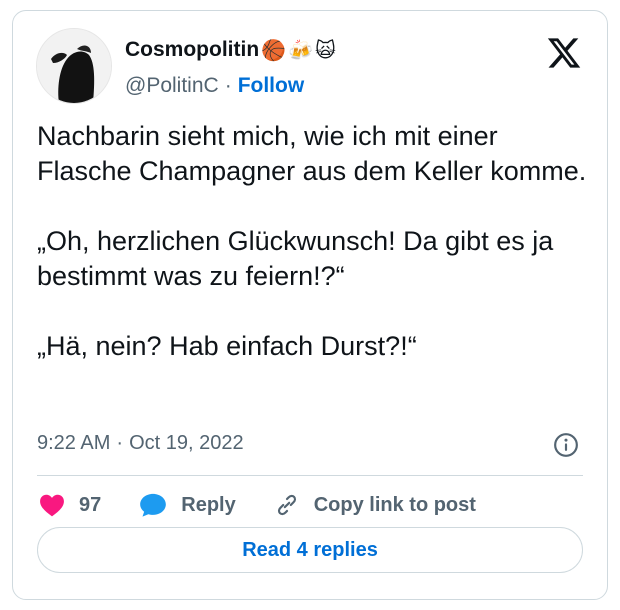 The height and width of the screenshot is (610, 620). What do you see at coordinates (208, 504) in the screenshot?
I see `reply-label: Reply` at bounding box center [208, 504].